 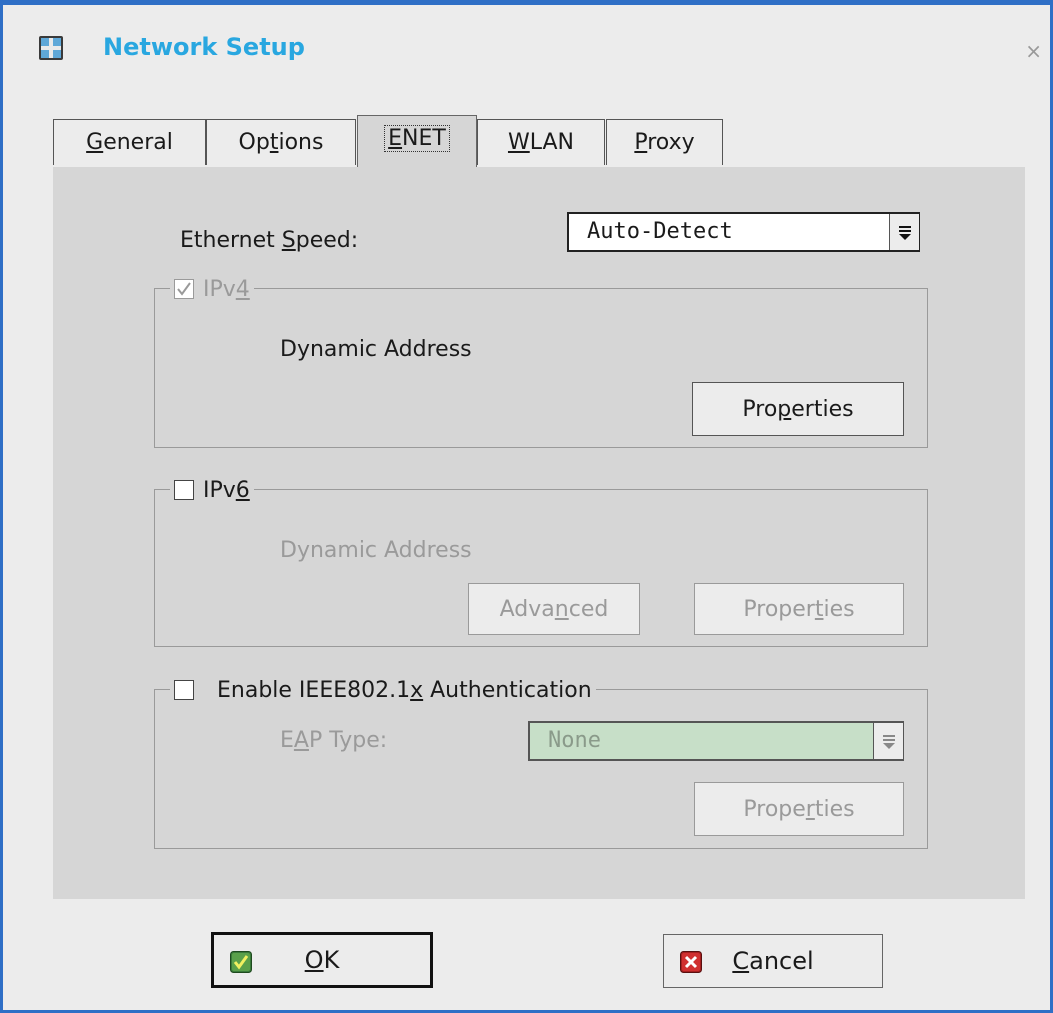 I want to click on tab-enet-label: ENET, so click(x=417, y=138).